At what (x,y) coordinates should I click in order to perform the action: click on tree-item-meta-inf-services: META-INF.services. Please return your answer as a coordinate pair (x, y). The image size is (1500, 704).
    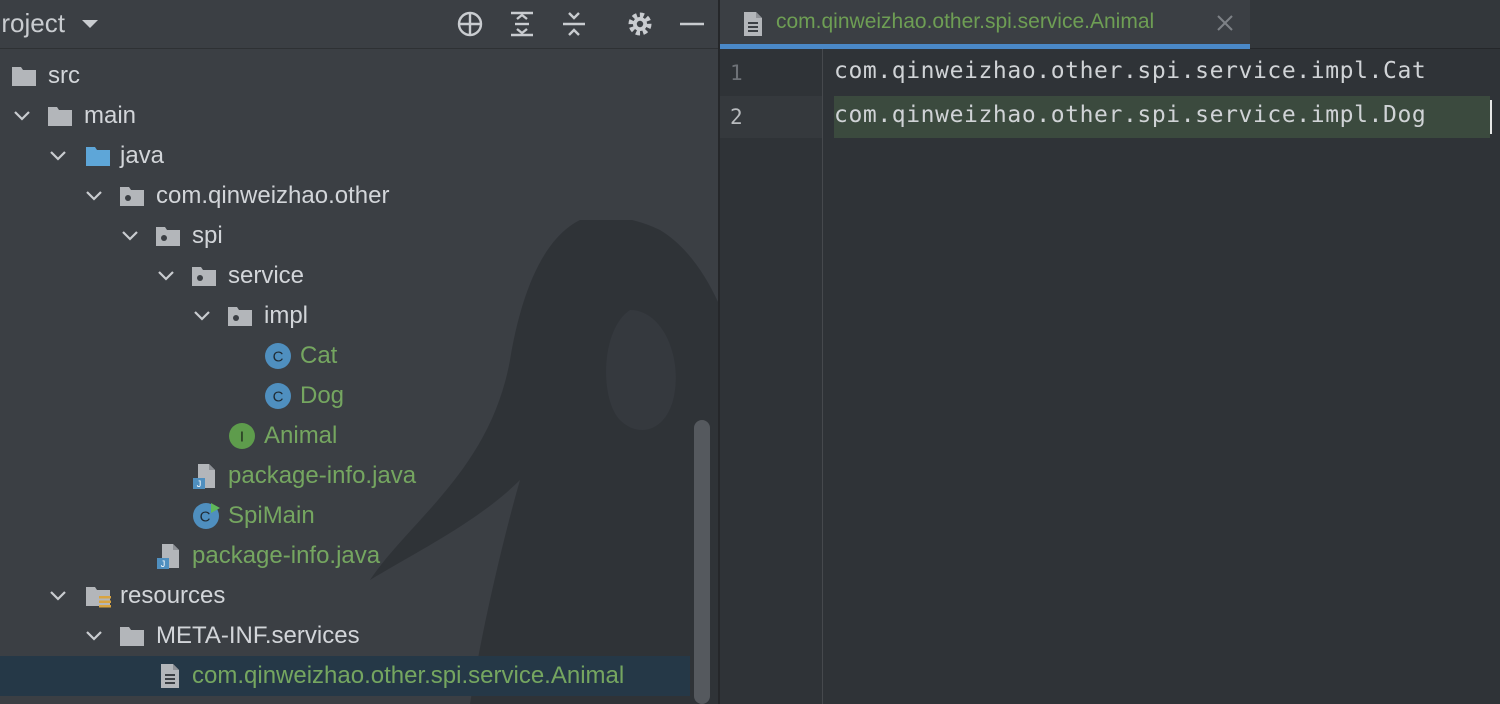
    Looking at the image, I should click on (345, 636).